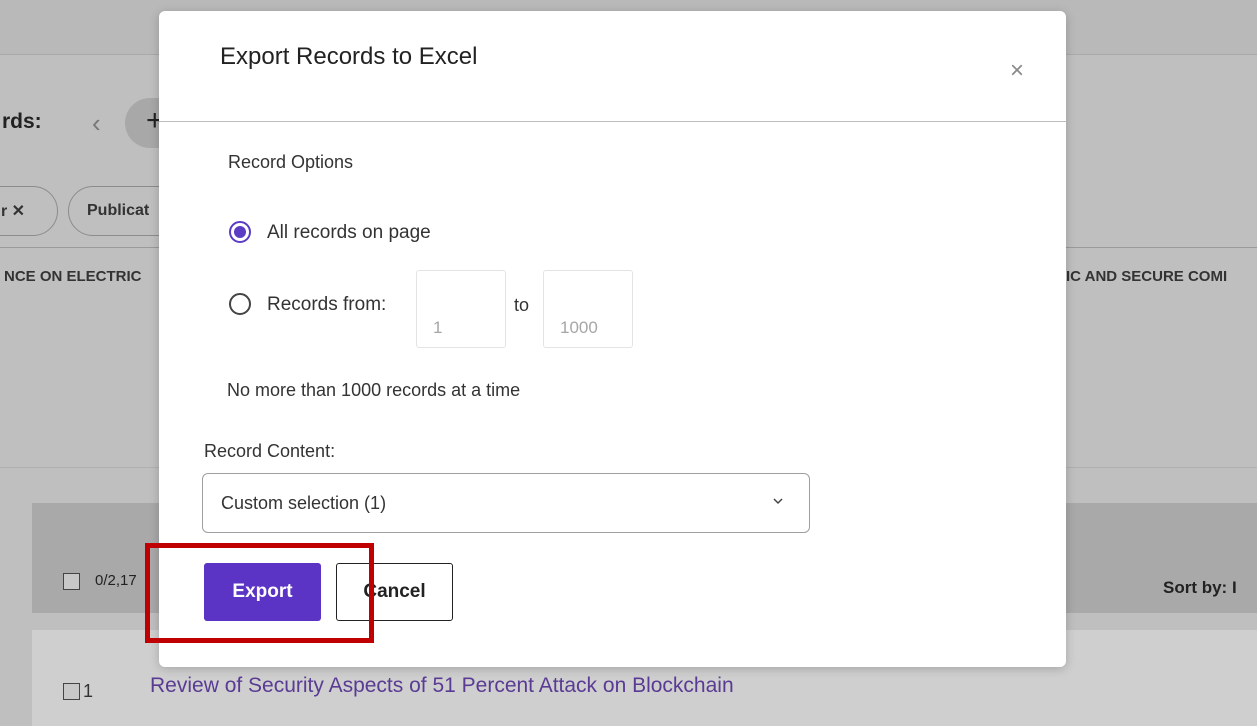 Image resolution: width=1257 pixels, height=726 pixels. Describe the element at coordinates (262, 592) in the screenshot. I see `export-button: Export` at that location.